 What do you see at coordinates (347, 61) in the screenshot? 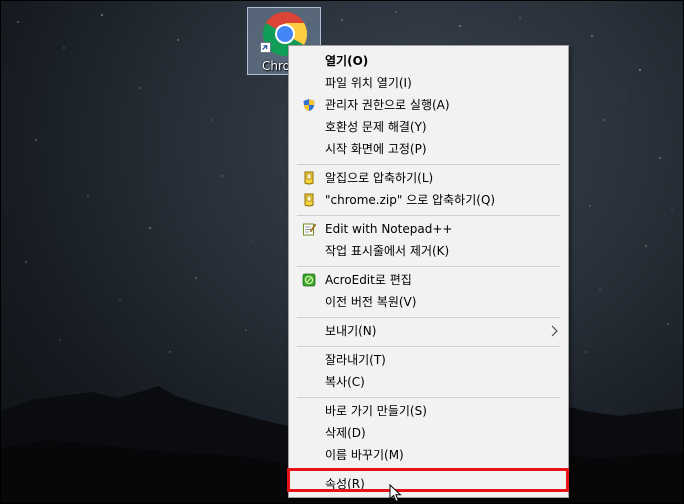
I see `menu-item-label: 열기(O)` at bounding box center [347, 61].